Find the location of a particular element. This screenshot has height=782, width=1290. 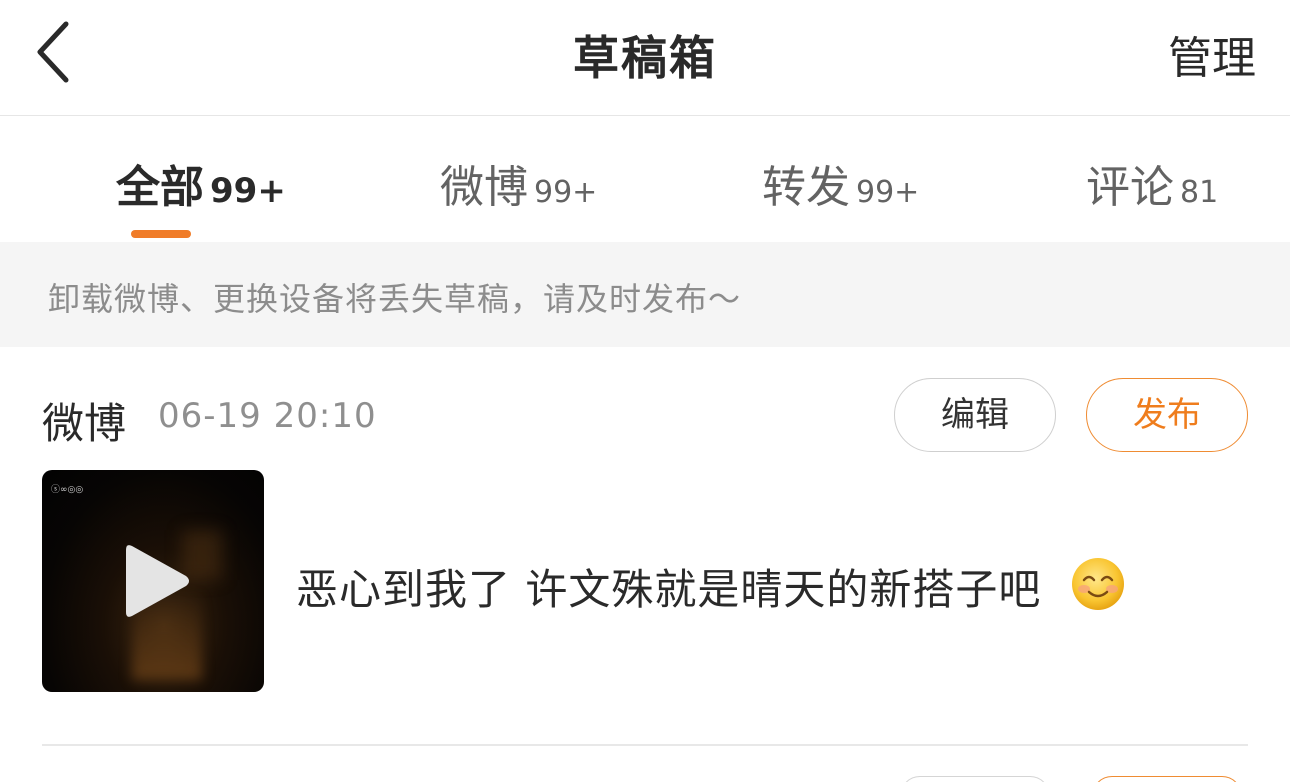

video-thumbnail: ⓢ∞◎◎ is located at coordinates (153, 581).